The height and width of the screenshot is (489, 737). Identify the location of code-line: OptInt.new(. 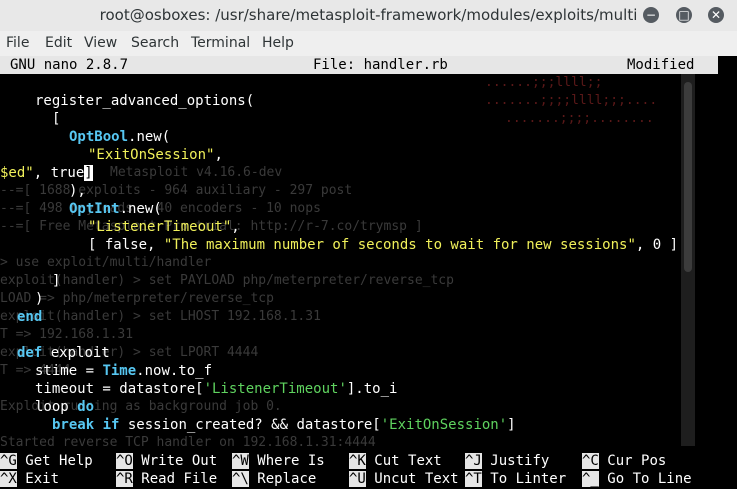
(115, 209).